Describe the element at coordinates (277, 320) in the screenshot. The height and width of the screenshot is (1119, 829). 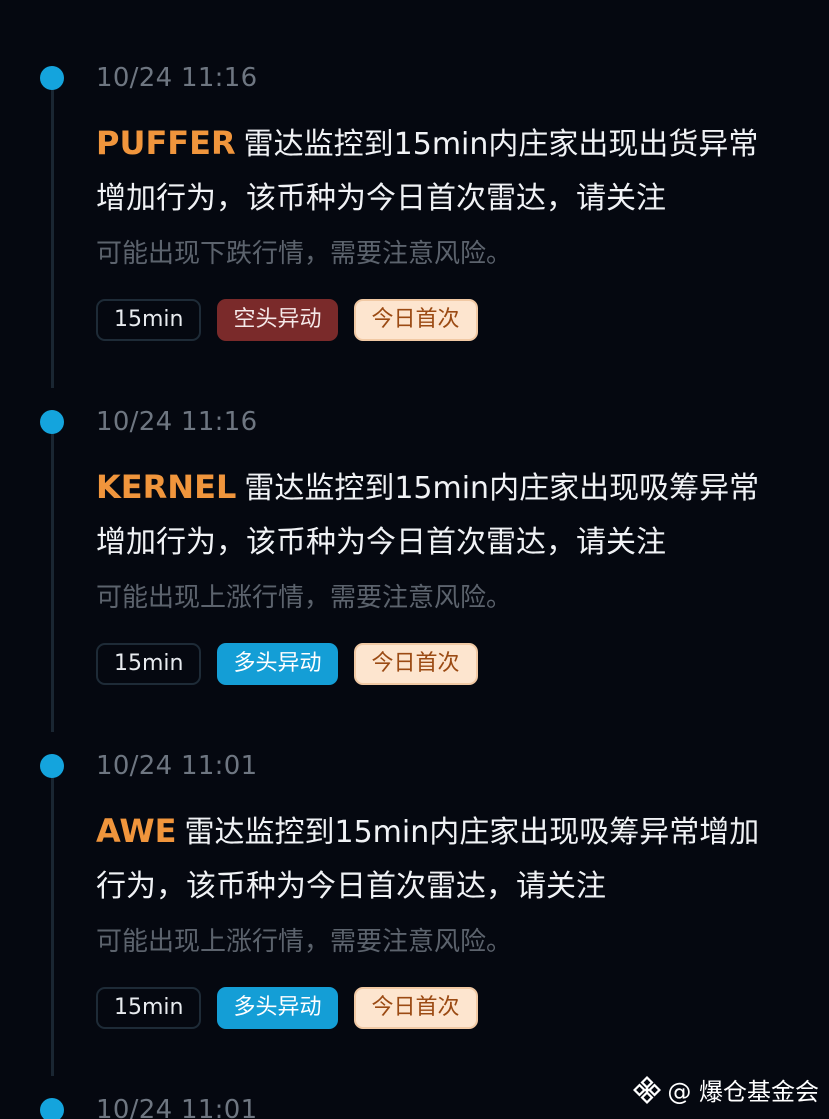
I see `short-signal-tag: 空头异动` at that location.